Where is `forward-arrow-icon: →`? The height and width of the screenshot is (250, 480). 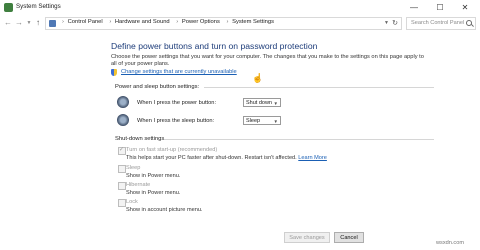
forward-arrow-icon: → is located at coordinates (19, 23).